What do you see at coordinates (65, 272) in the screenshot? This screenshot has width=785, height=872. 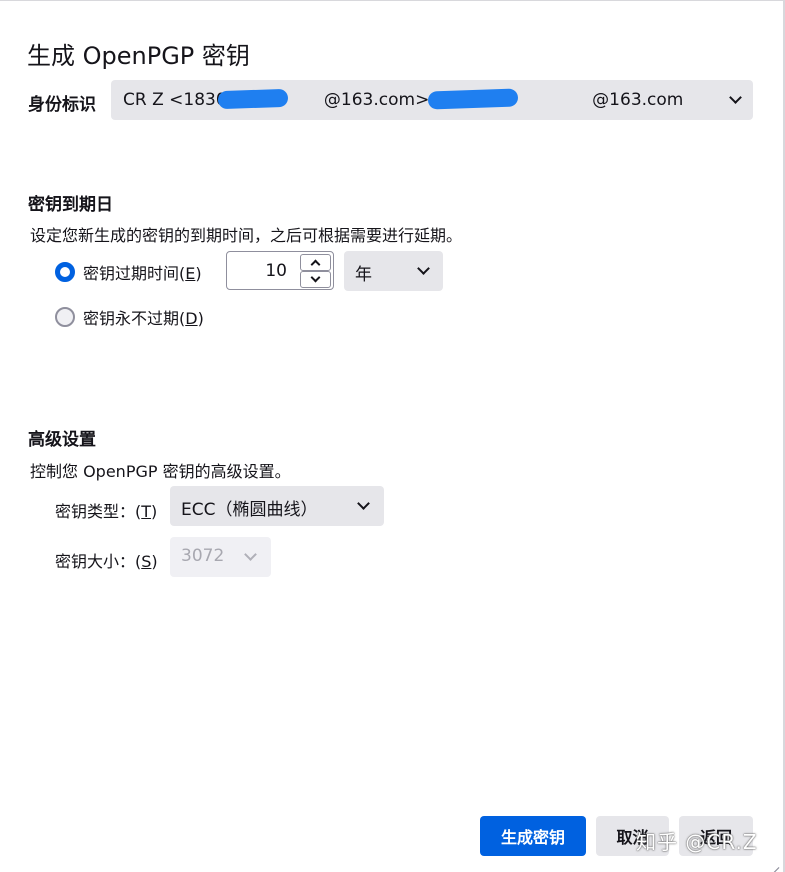 I see `radio-checked-icon` at bounding box center [65, 272].